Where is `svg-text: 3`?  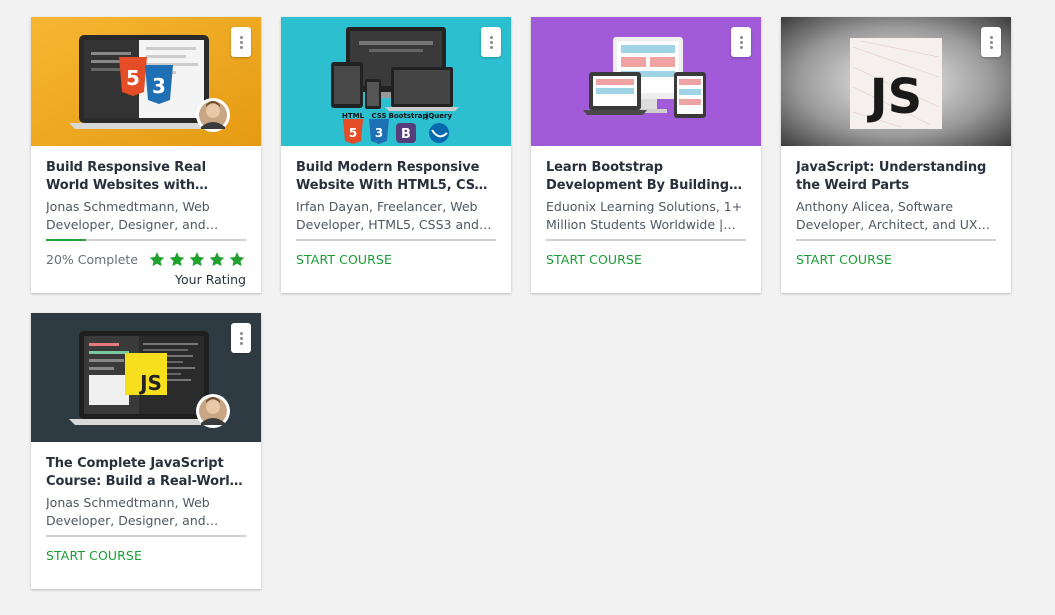
svg-text: 3 is located at coordinates (379, 133).